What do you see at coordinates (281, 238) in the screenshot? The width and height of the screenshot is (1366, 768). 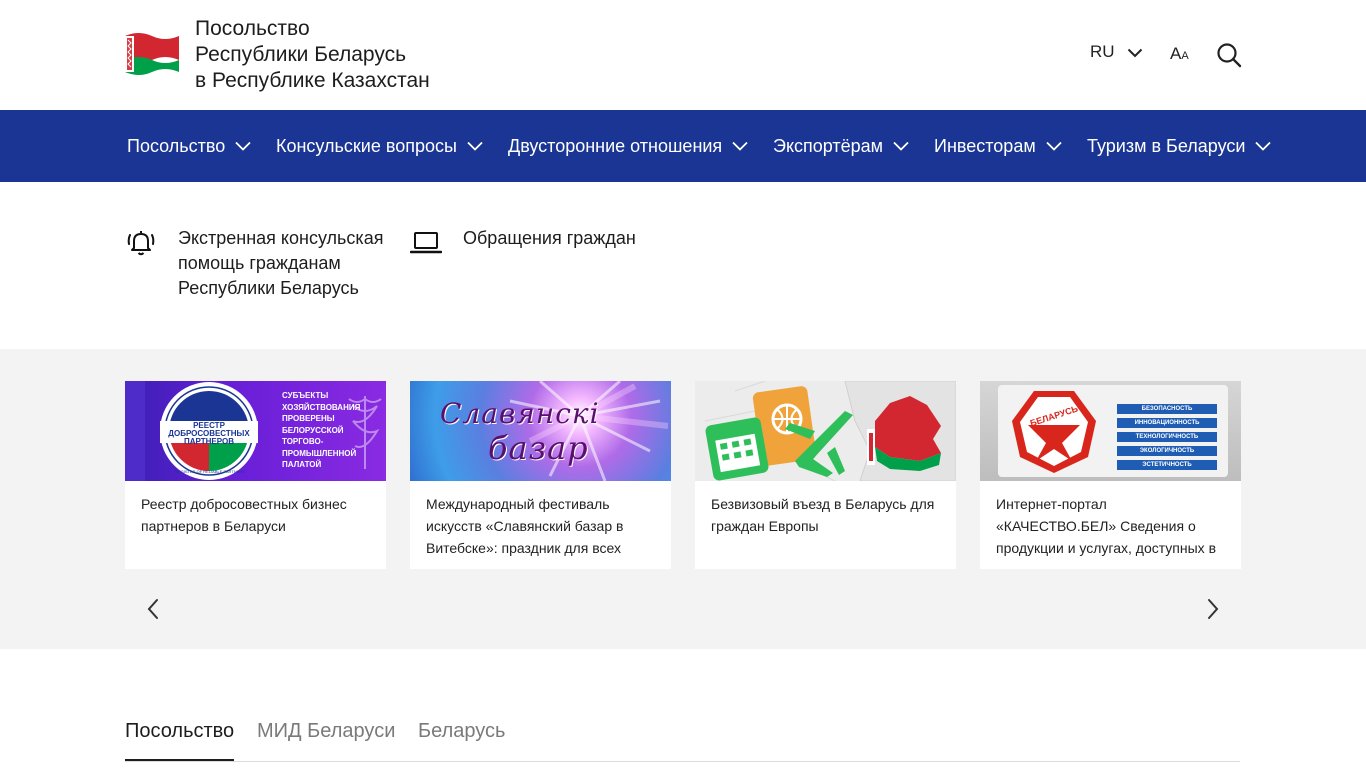 I see `quick-link-line: Экстренная консульская` at bounding box center [281, 238].